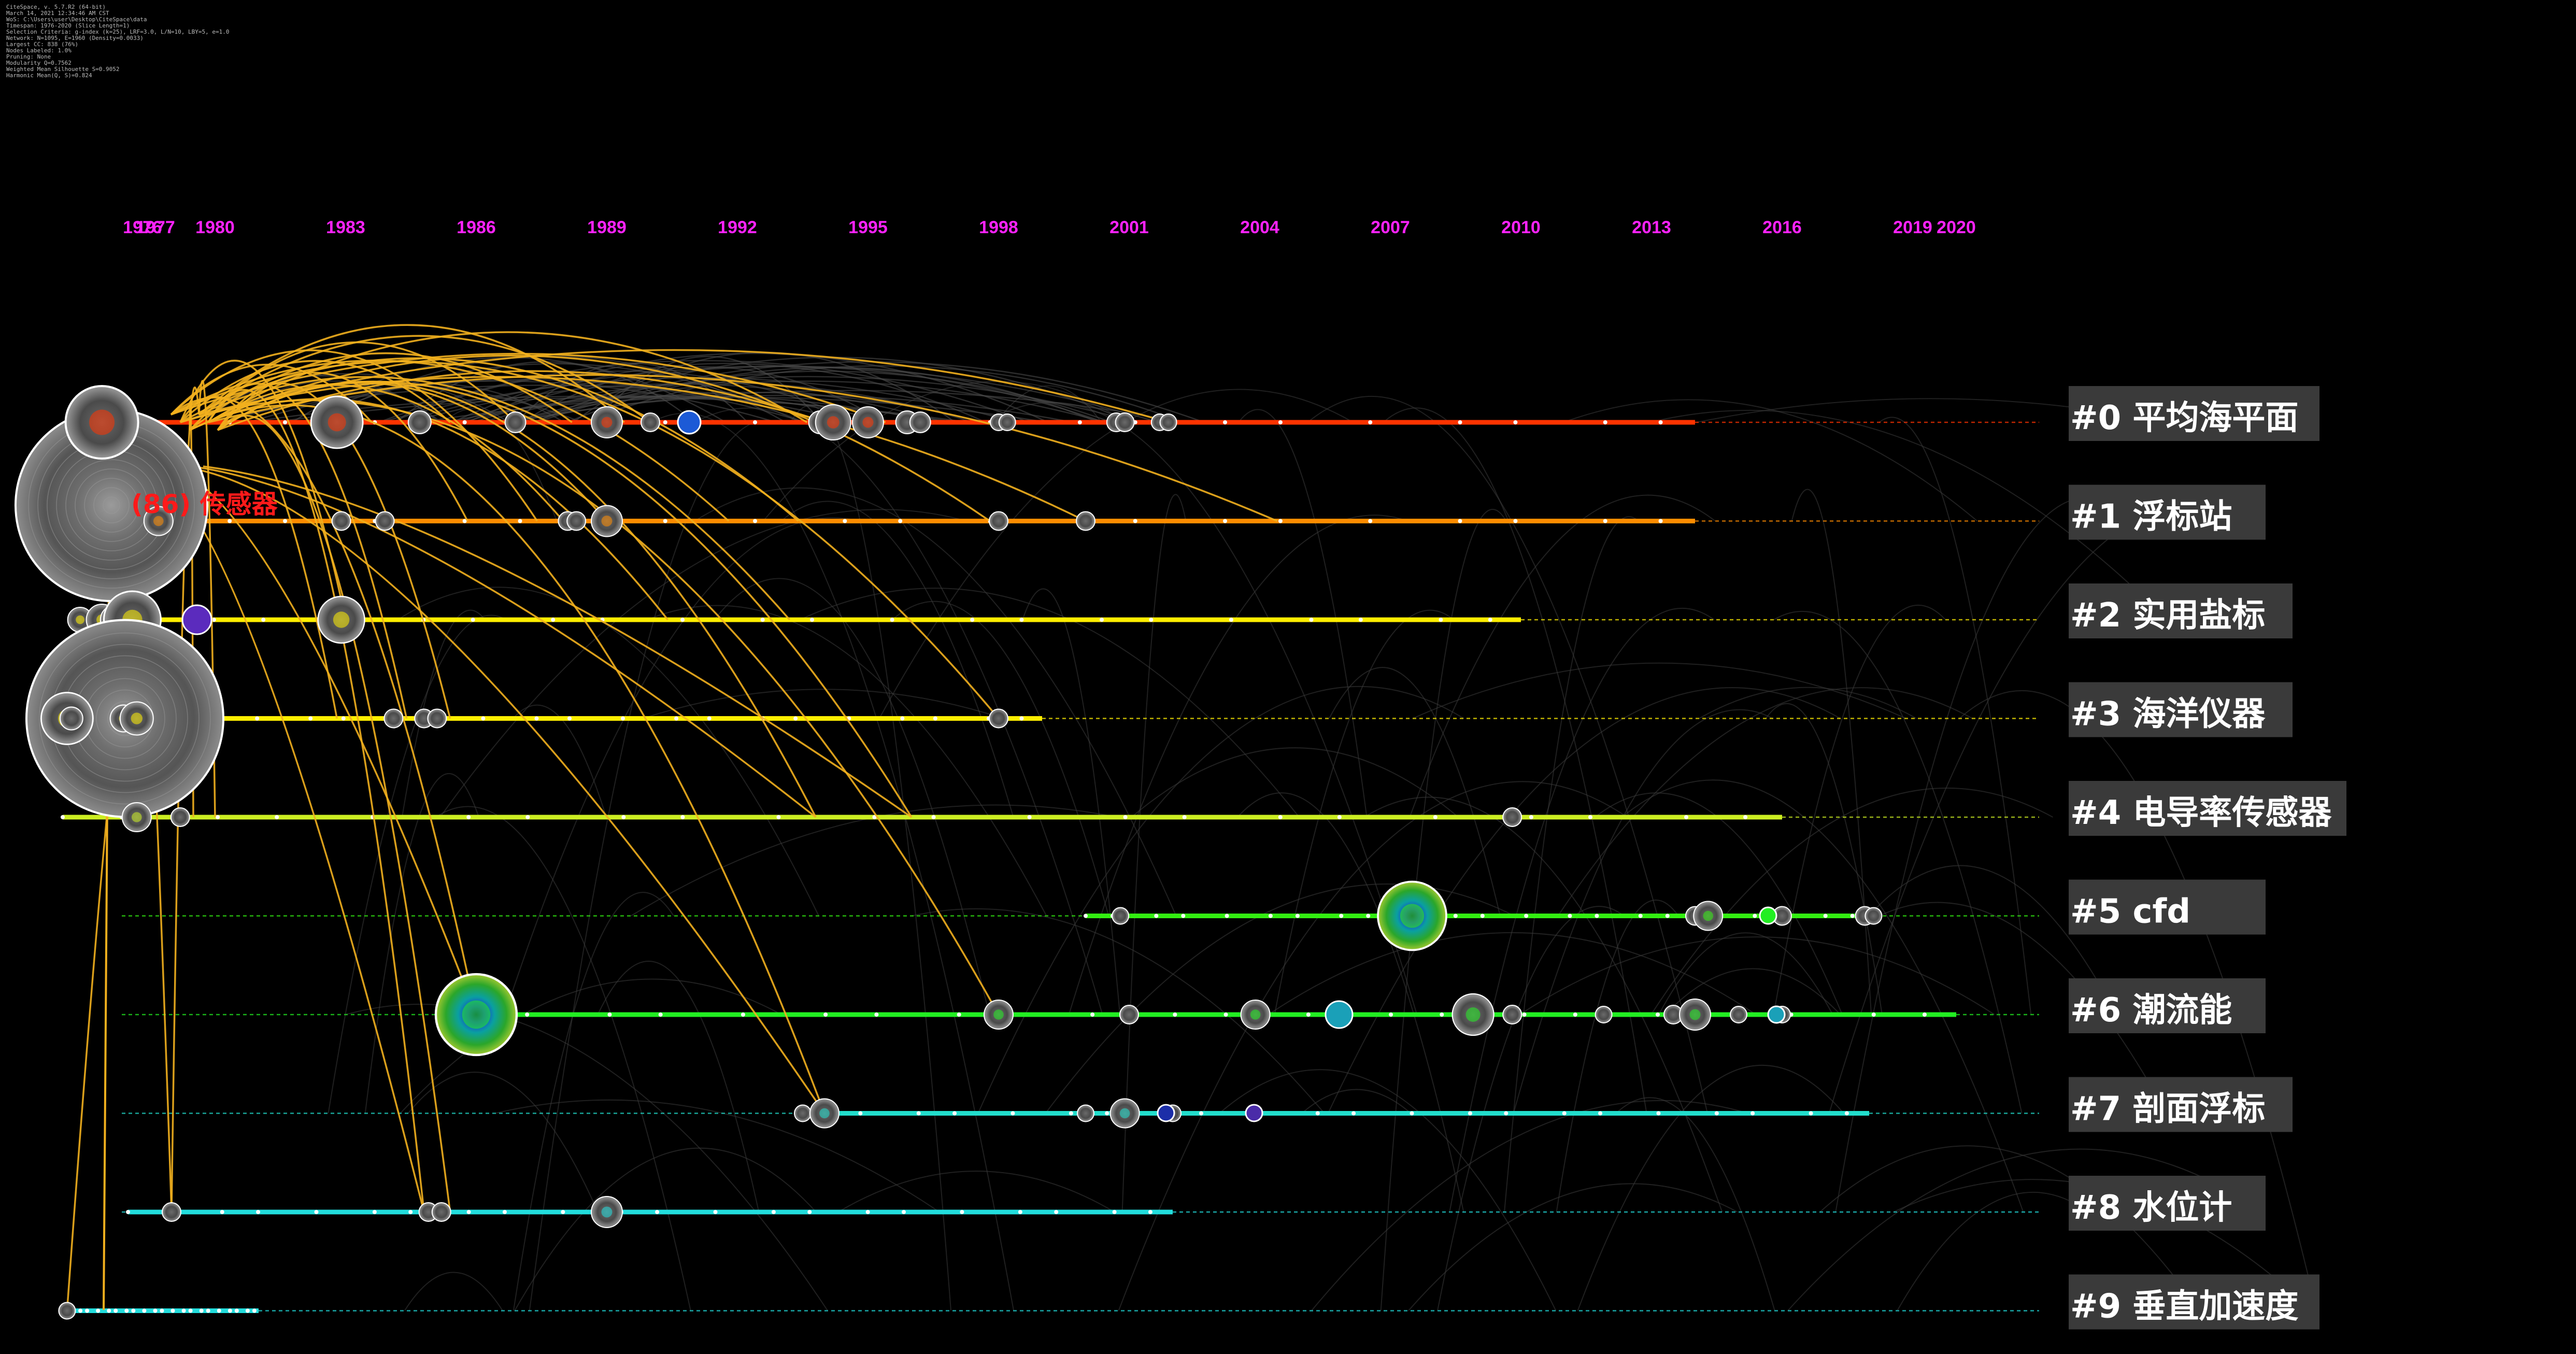 The width and height of the screenshot is (2576, 1354). I want to click on cluster-label: #4 电导率传感器, so click(2201, 813).